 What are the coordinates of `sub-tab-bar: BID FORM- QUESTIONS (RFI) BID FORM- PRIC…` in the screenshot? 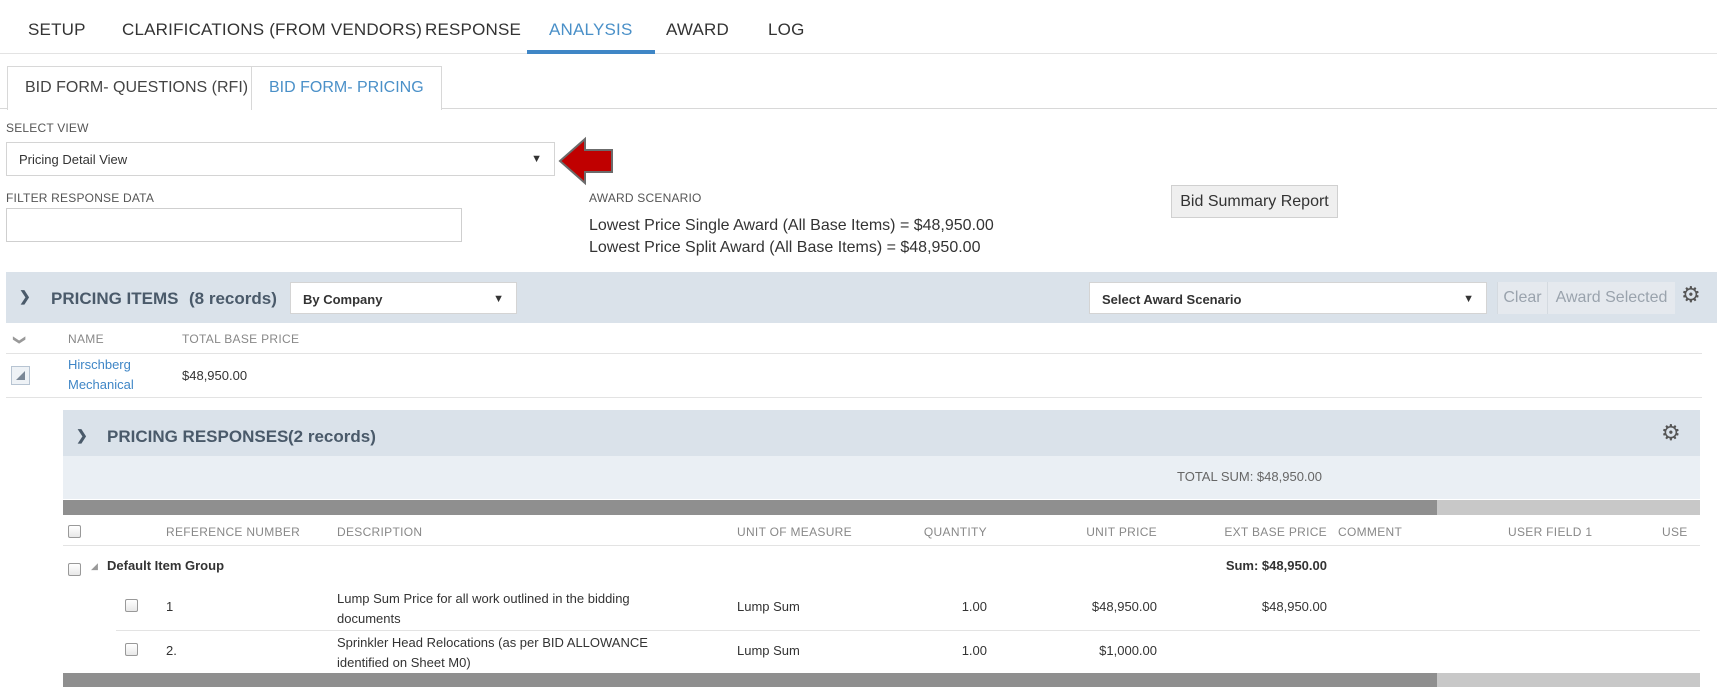 It's located at (858, 88).